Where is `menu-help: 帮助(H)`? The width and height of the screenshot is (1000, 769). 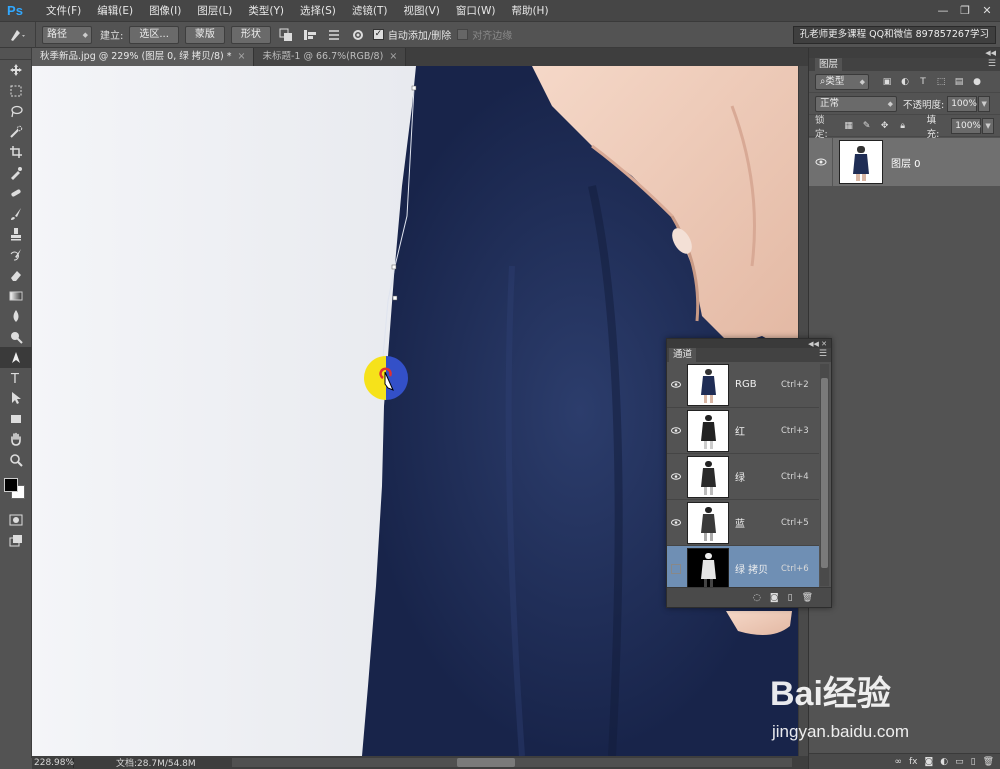 menu-help: 帮助(H) is located at coordinates (529, 11).